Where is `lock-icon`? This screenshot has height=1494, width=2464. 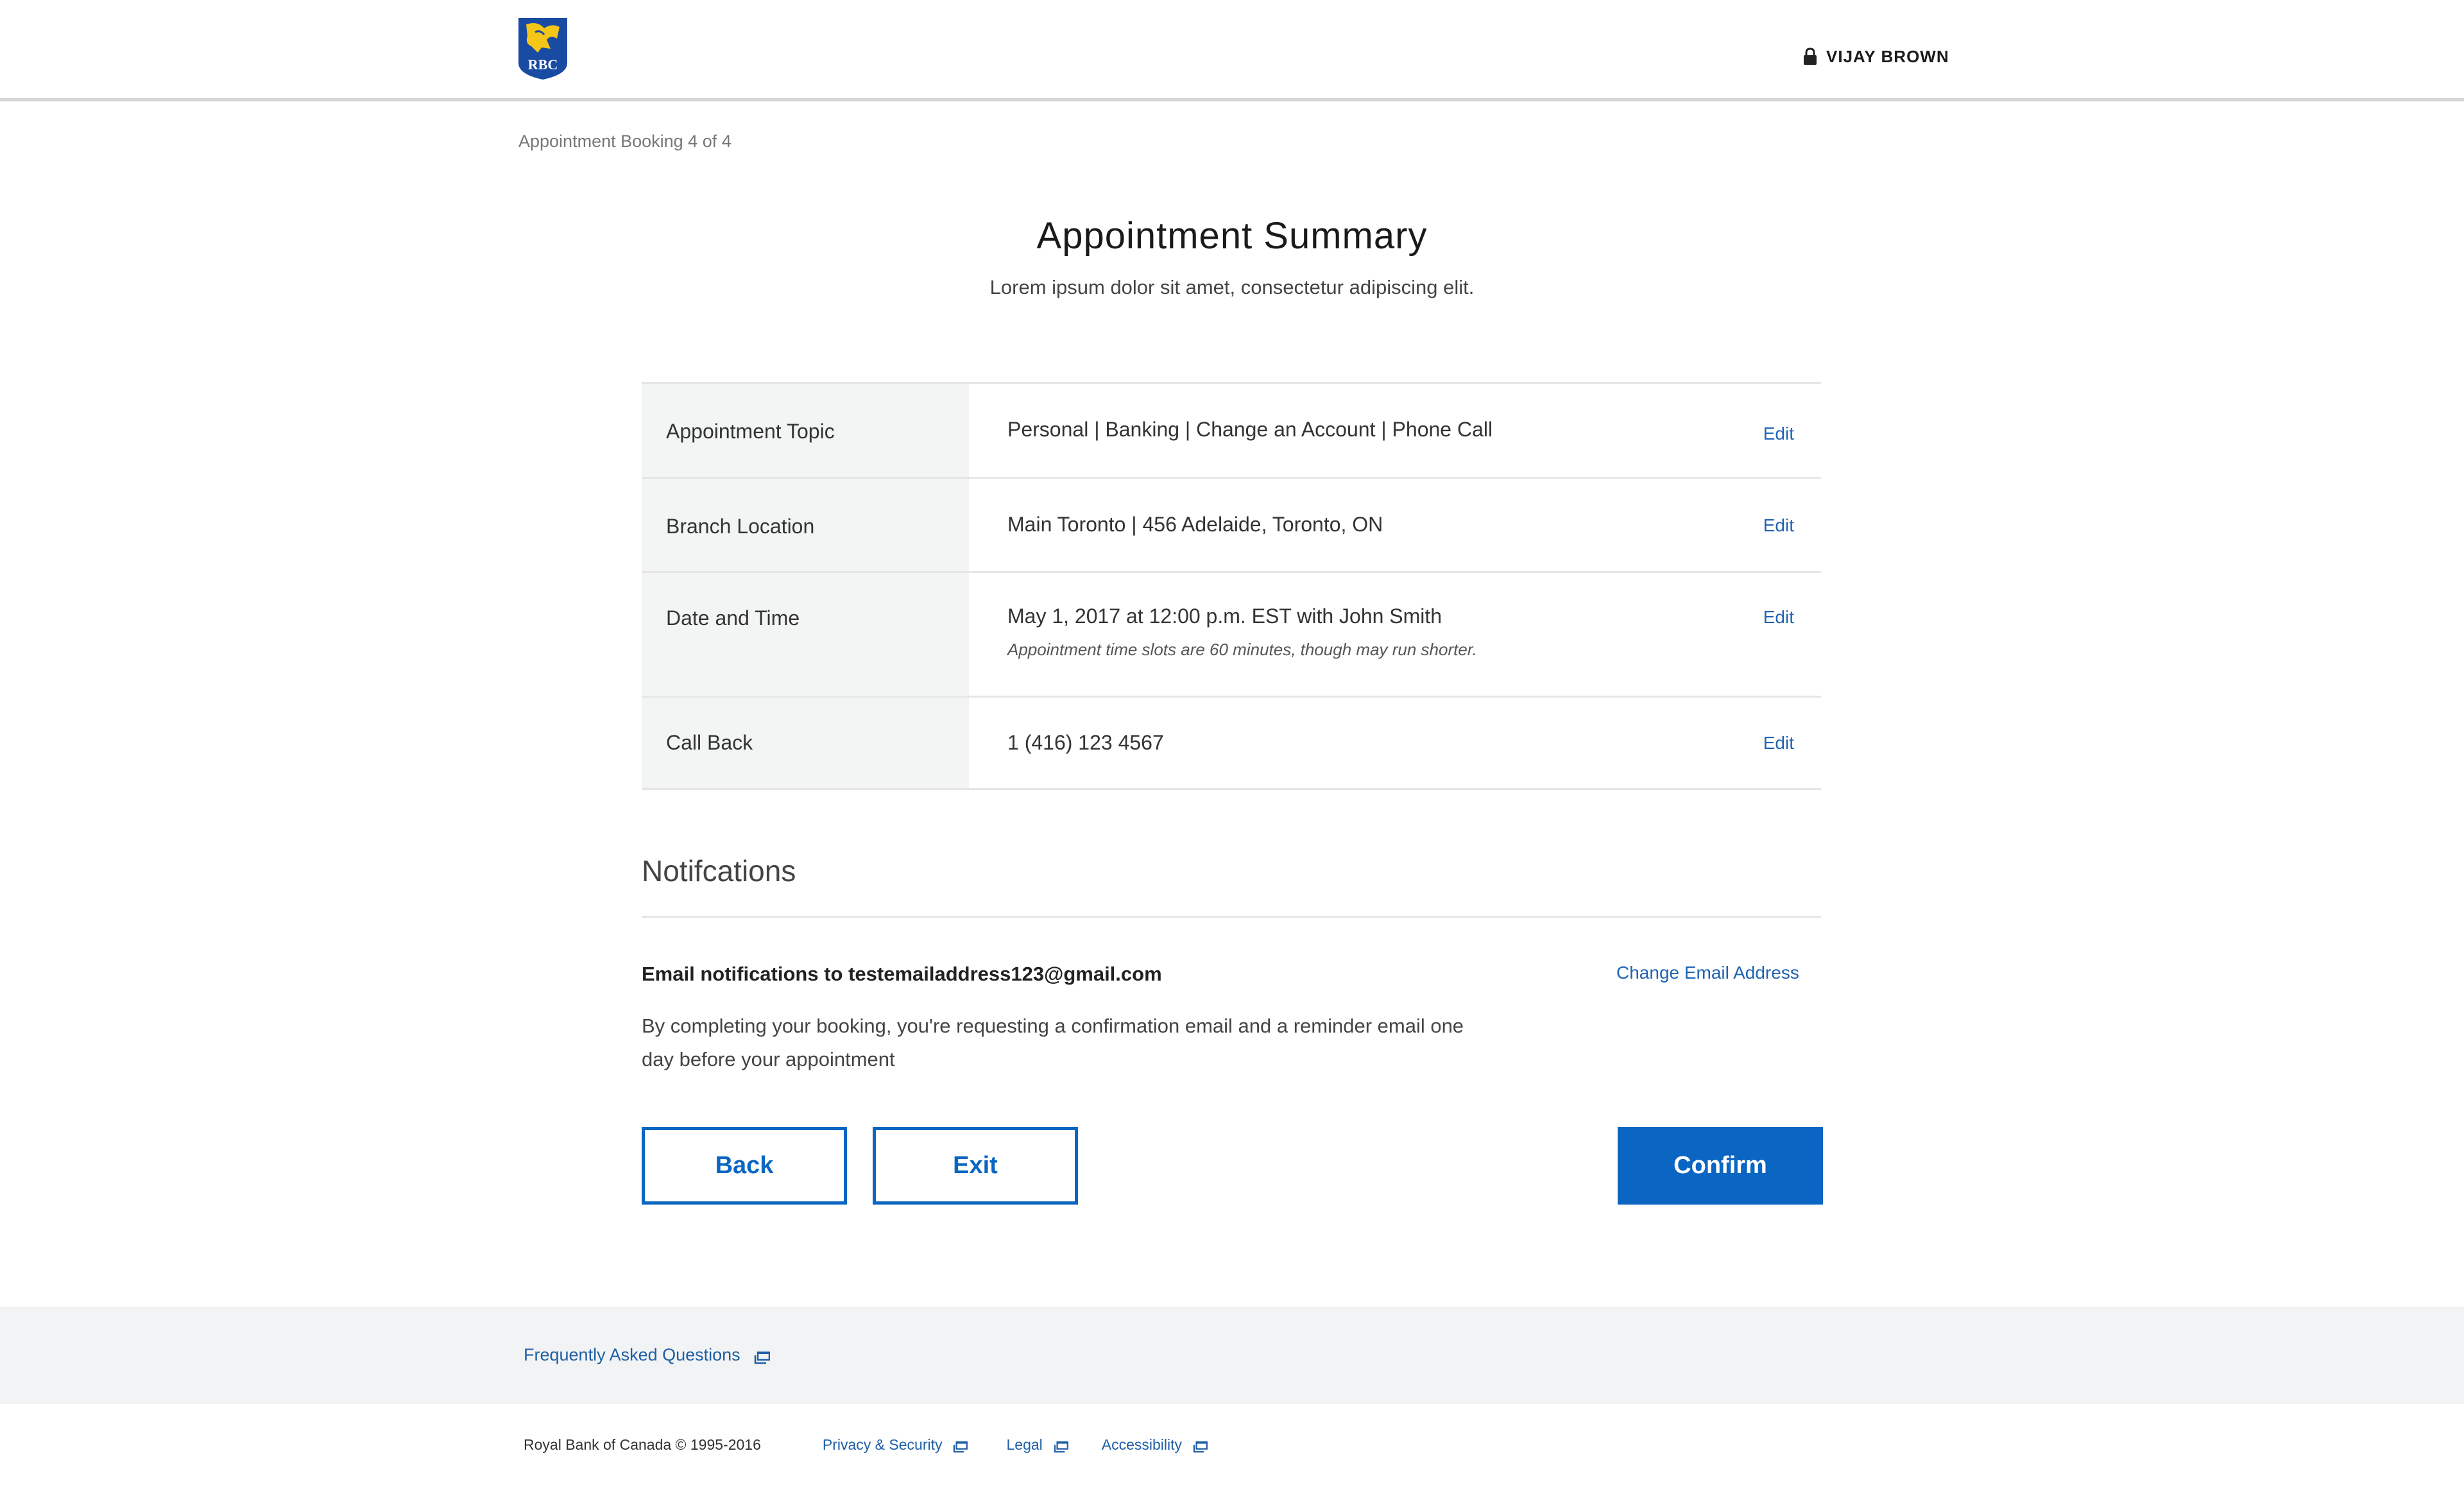 lock-icon is located at coordinates (1810, 56).